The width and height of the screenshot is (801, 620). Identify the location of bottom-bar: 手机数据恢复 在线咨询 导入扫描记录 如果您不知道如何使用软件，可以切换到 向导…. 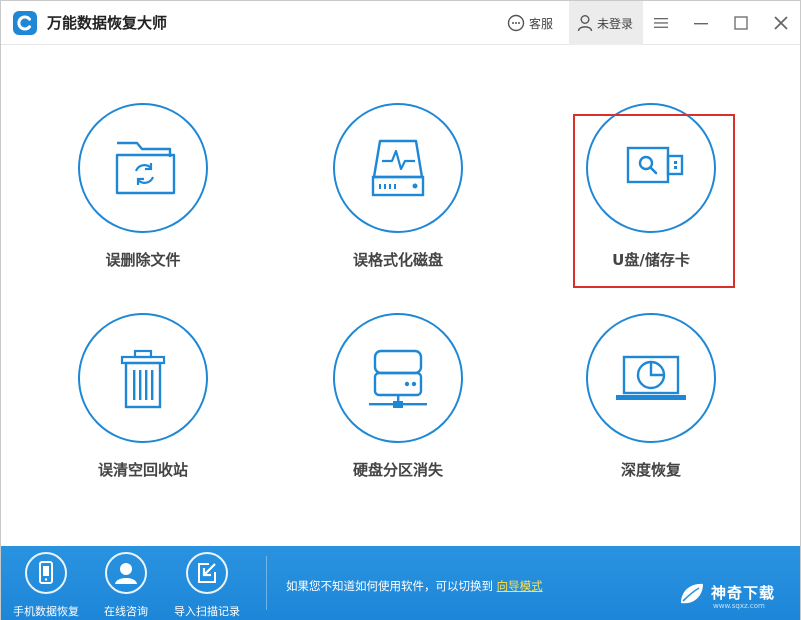
(400, 583).